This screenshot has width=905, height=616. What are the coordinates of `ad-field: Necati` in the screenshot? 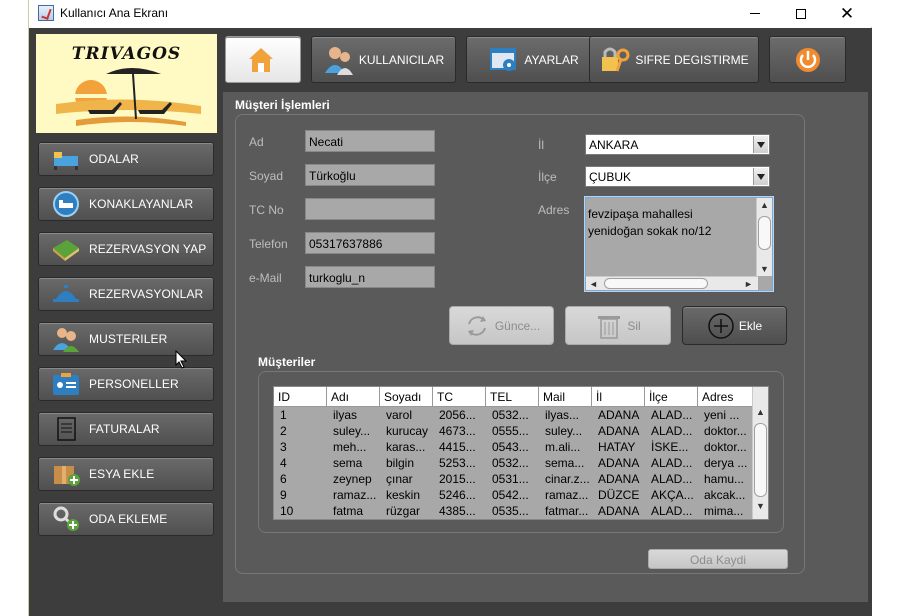 It's located at (370, 141).